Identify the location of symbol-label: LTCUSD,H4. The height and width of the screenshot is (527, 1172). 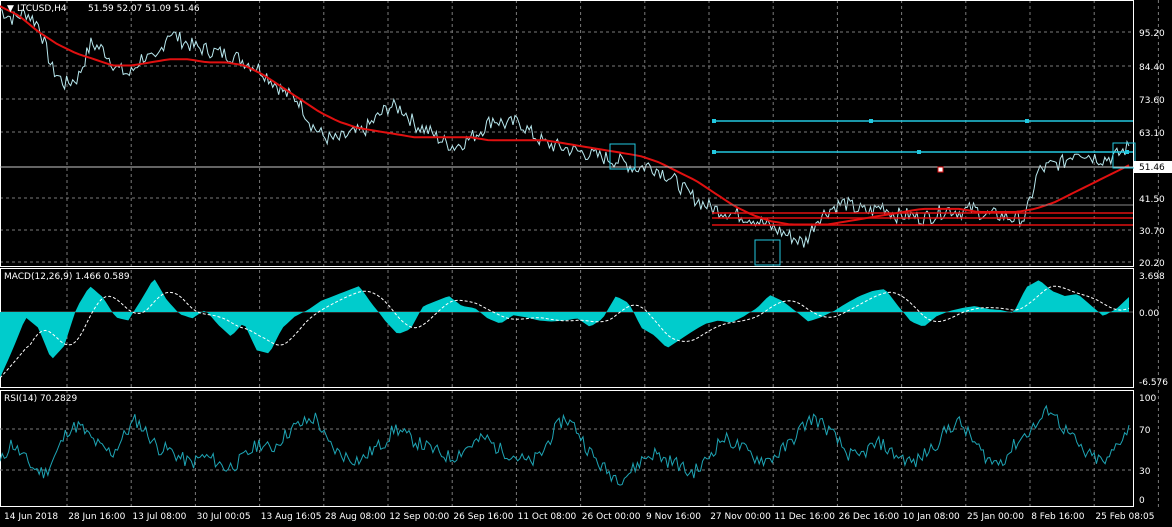
(42, 9).